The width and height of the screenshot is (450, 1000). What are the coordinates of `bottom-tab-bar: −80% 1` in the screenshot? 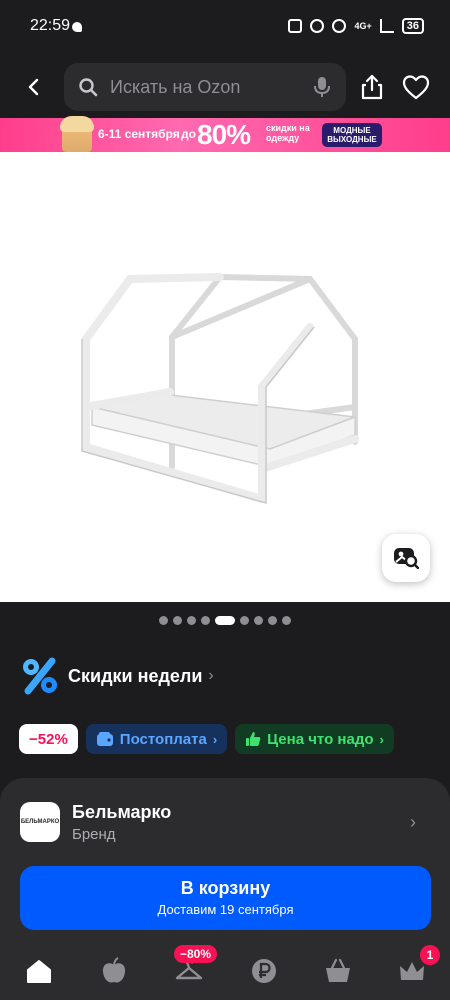 It's located at (225, 970).